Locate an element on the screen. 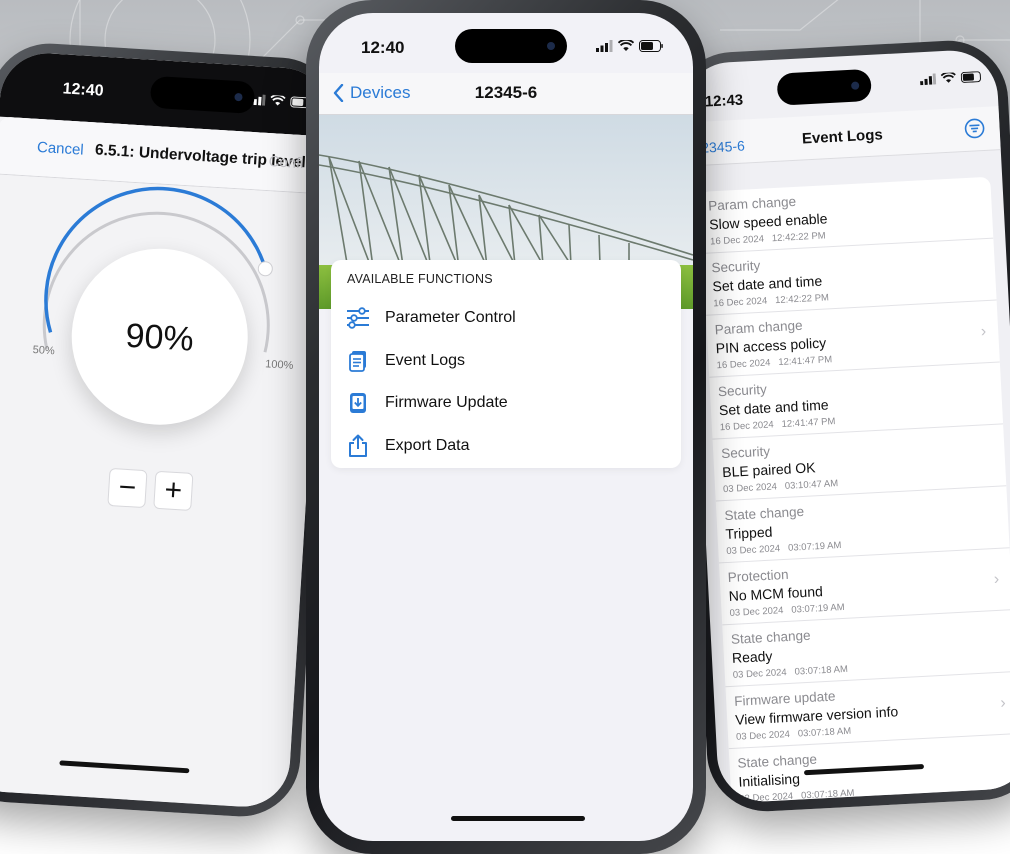 The height and width of the screenshot is (854, 1010). dial-max-label: 100% is located at coordinates (279, 365).